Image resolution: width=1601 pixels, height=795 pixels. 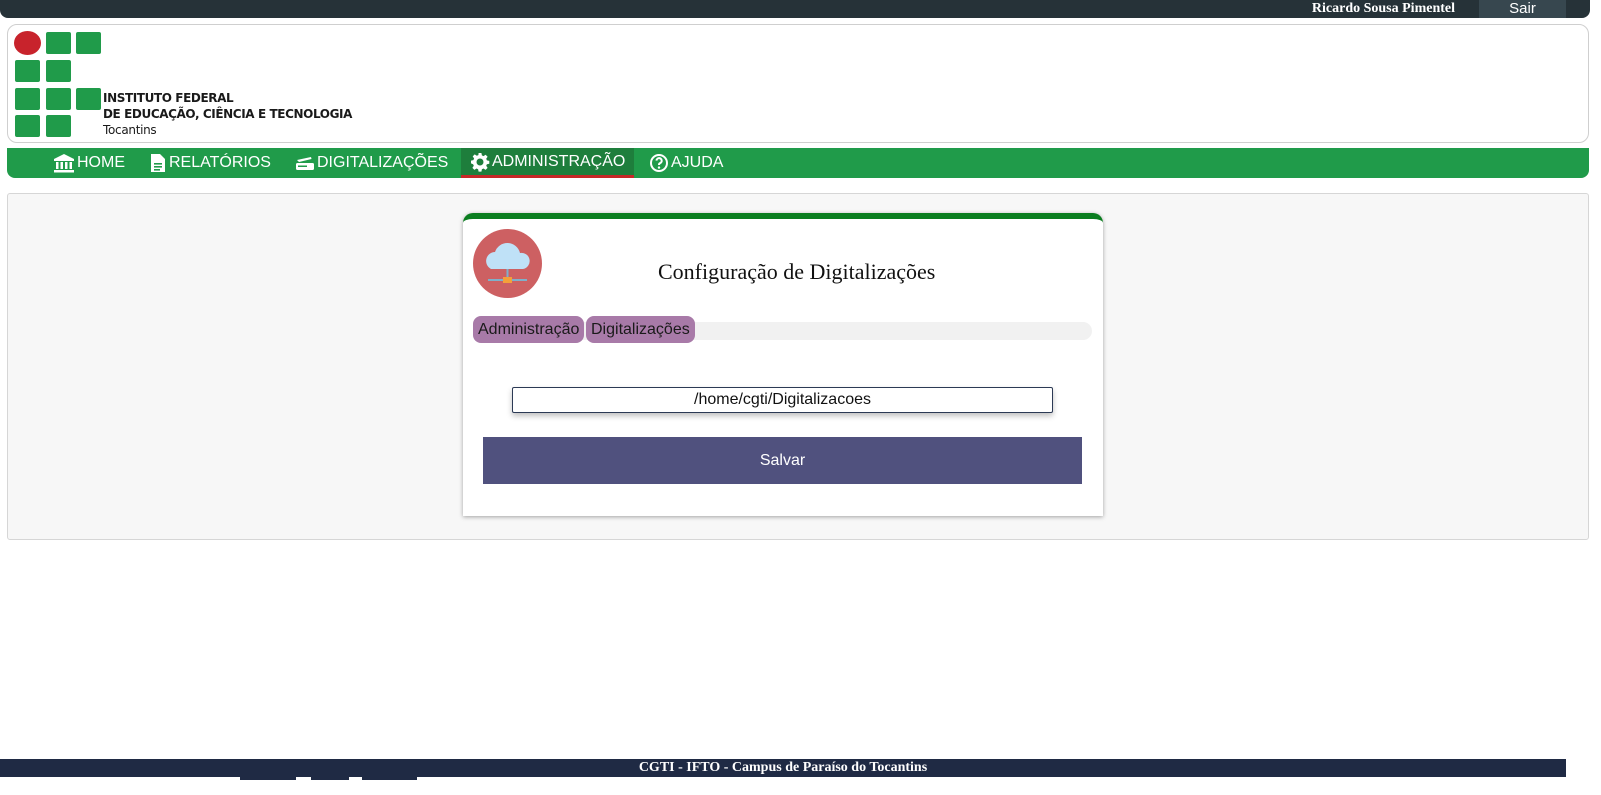 What do you see at coordinates (64, 163) in the screenshot?
I see `bank-icon` at bounding box center [64, 163].